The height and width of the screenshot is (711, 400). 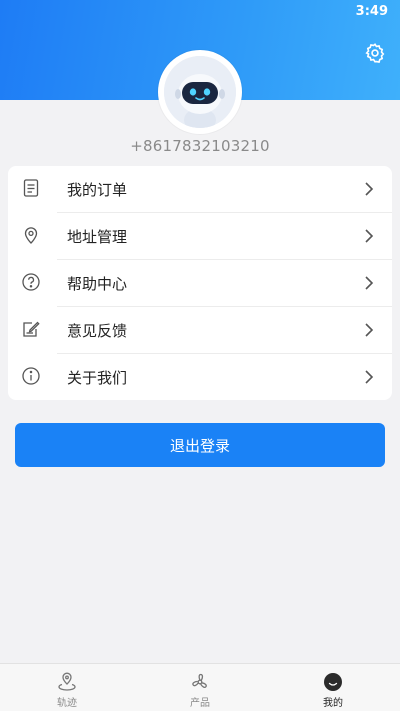 I want to click on product-fan-icon, so click(x=199, y=680).